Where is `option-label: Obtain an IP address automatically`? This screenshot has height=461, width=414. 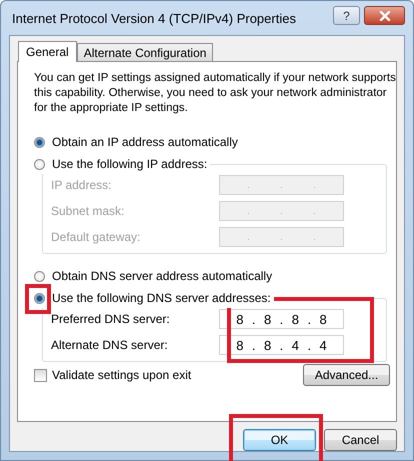 option-label: Obtain an IP address automatically is located at coordinates (145, 142).